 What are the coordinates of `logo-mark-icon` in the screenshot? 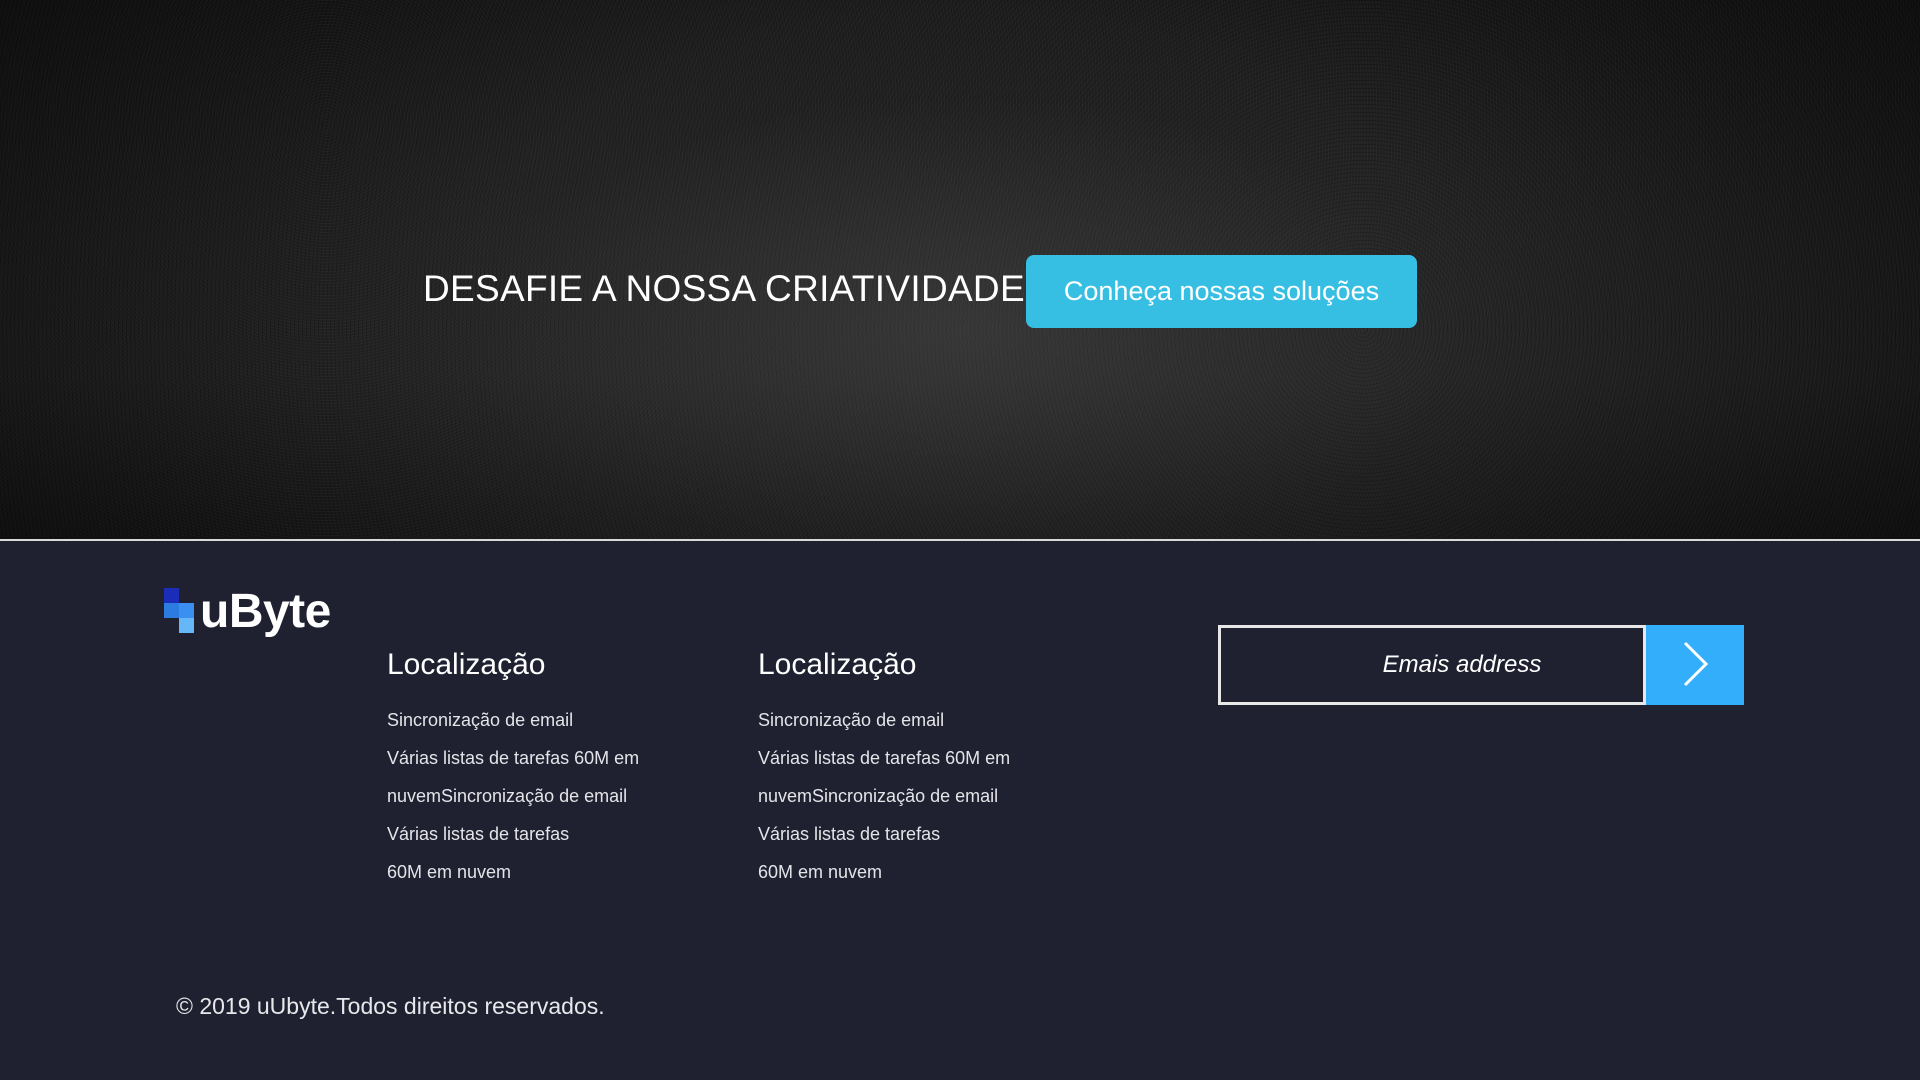 It's located at (180, 612).